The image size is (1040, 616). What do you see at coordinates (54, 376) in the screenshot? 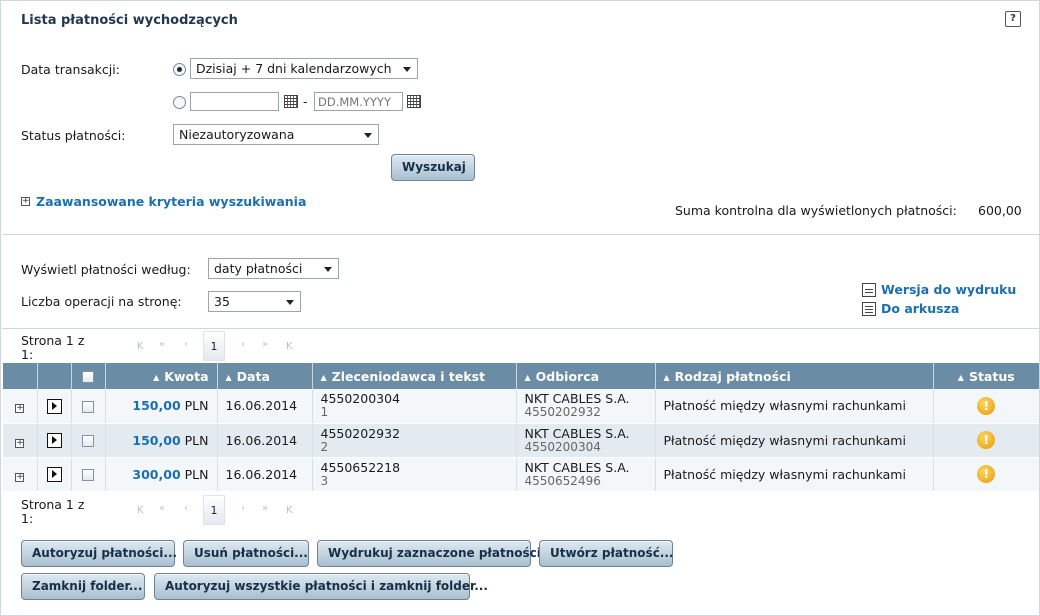
I see `col-action` at bounding box center [54, 376].